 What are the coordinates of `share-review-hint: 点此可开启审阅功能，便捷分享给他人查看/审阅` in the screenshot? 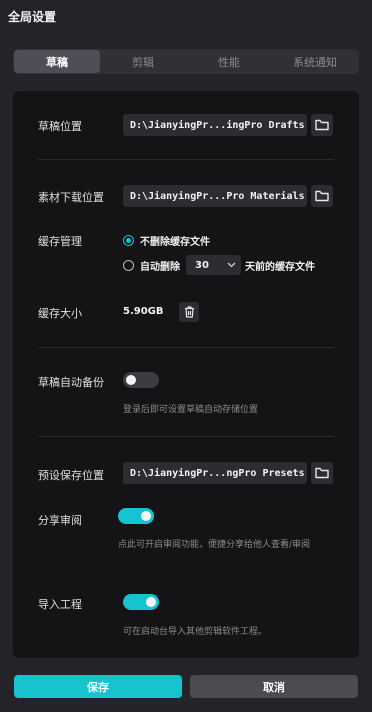 It's located at (214, 545).